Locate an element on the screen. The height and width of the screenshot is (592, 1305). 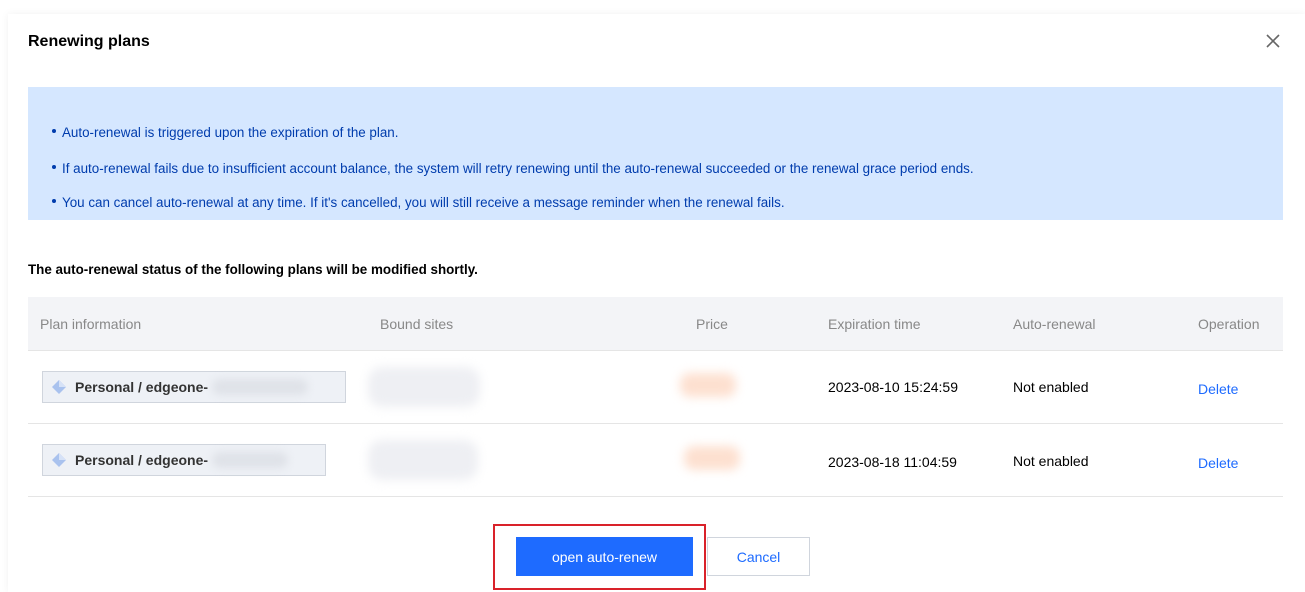
expiration-time: 2023-08-10 15:24:59 is located at coordinates (893, 387).